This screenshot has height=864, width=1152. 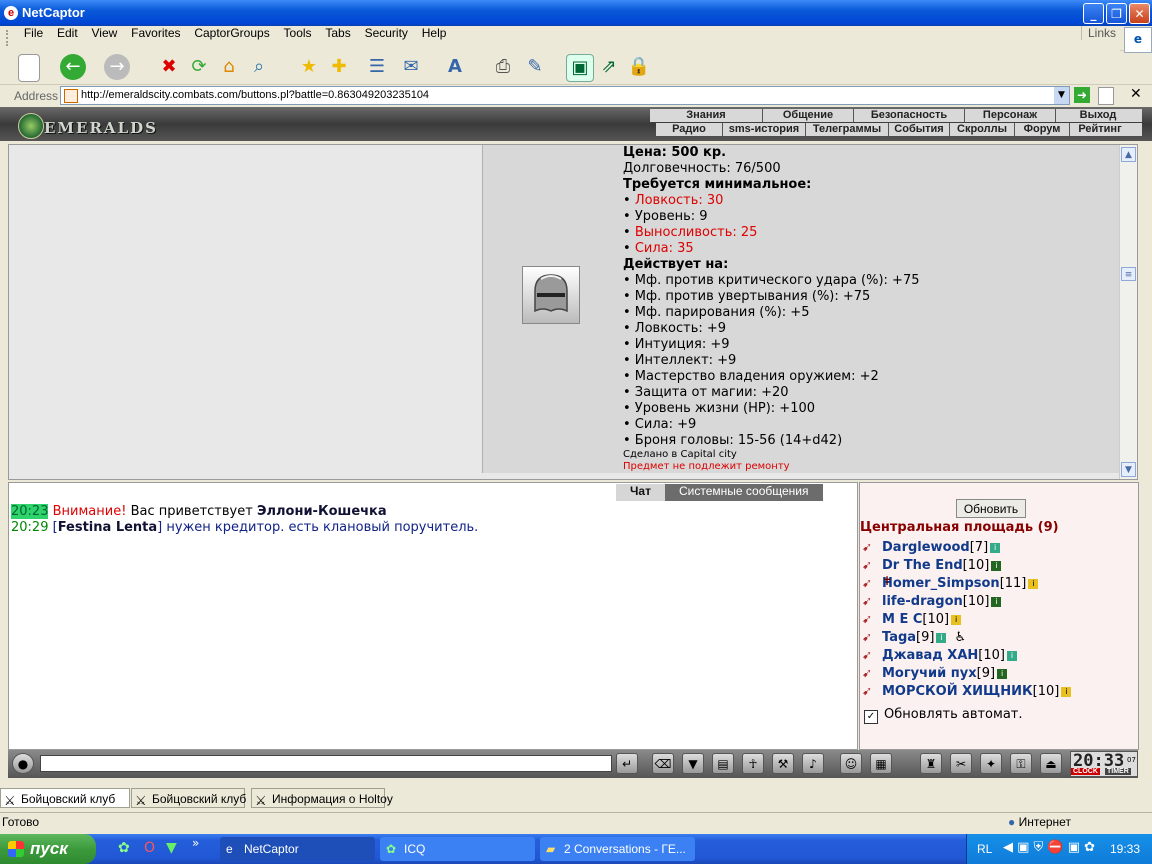 What do you see at coordinates (30, 511) in the screenshot?
I see `message-time: 20:23` at bounding box center [30, 511].